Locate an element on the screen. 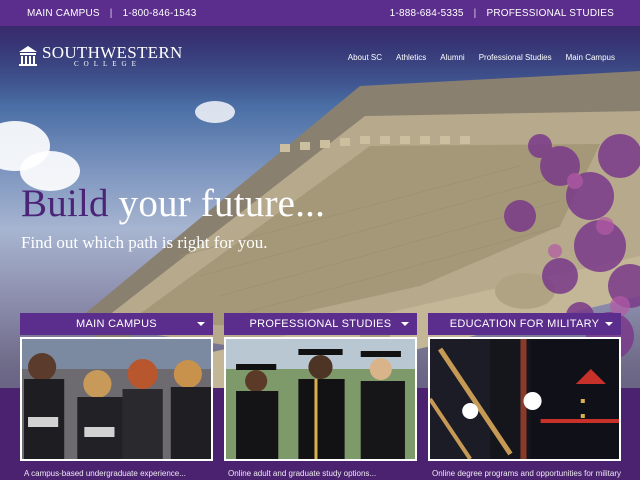 The height and width of the screenshot is (480, 640). nav-professional-studies: Professional Studies is located at coordinates (515, 57).